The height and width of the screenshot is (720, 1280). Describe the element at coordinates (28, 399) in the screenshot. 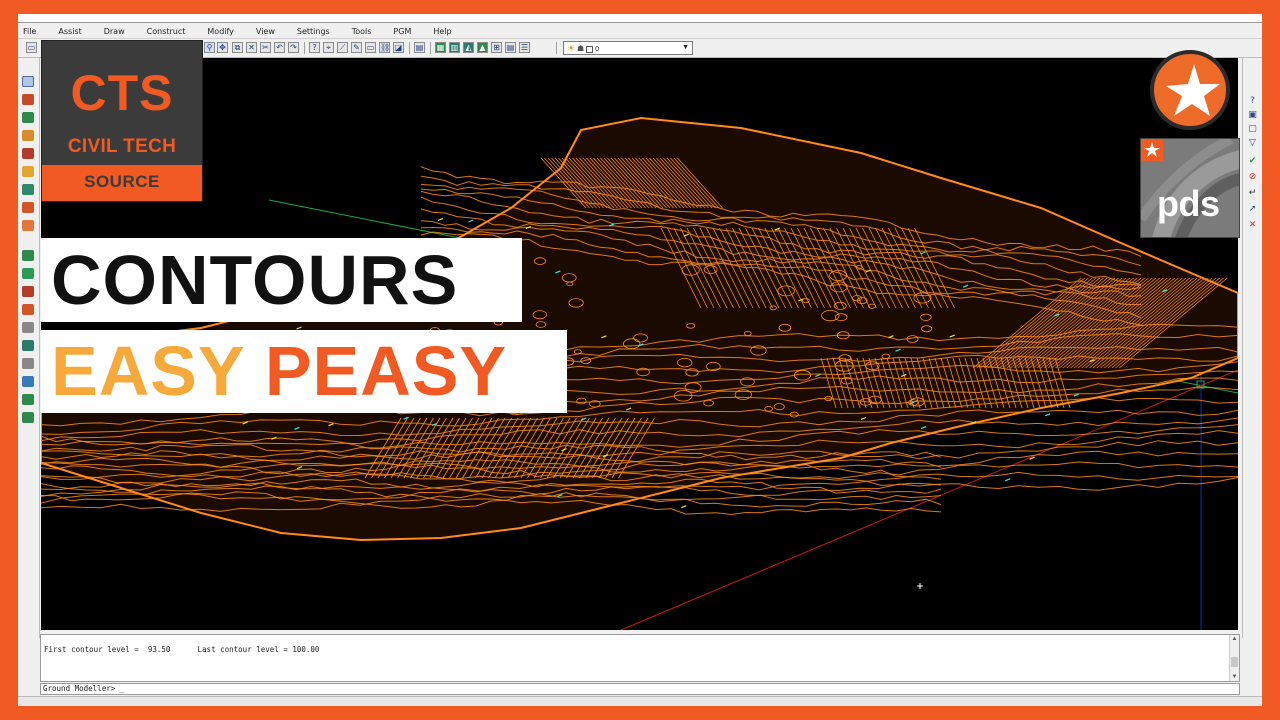

I see `import-tool-icon` at that location.